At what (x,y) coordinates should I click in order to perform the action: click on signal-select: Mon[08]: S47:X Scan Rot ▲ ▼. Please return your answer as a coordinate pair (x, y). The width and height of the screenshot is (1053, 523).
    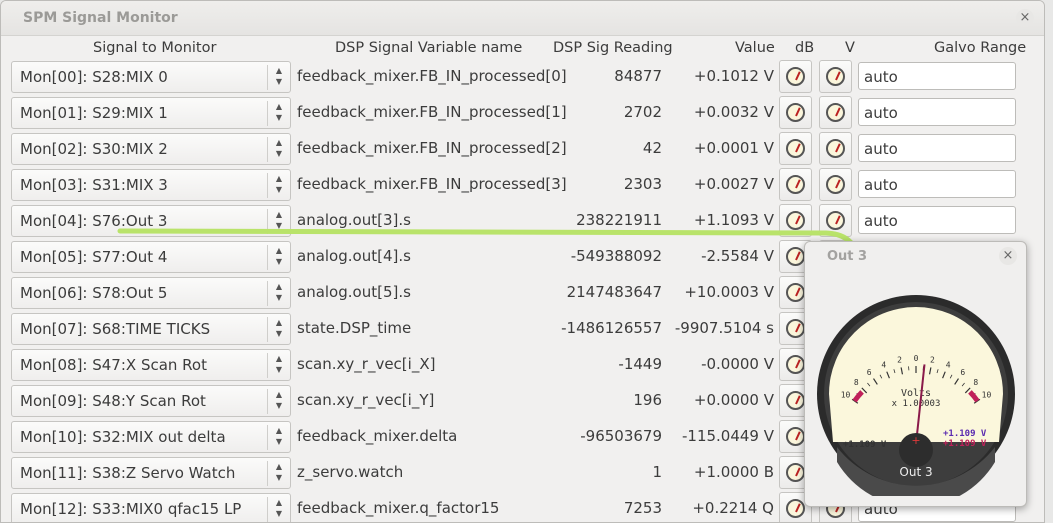
    Looking at the image, I should click on (151, 365).